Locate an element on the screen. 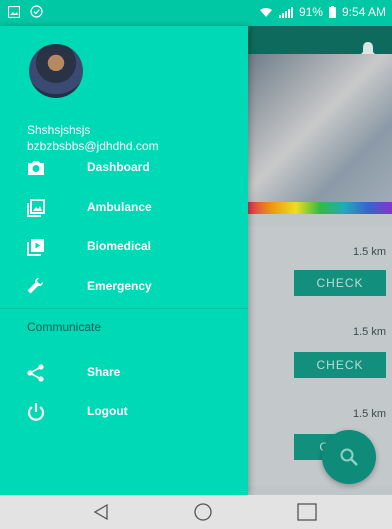  wrench-icon is located at coordinates (35, 286).